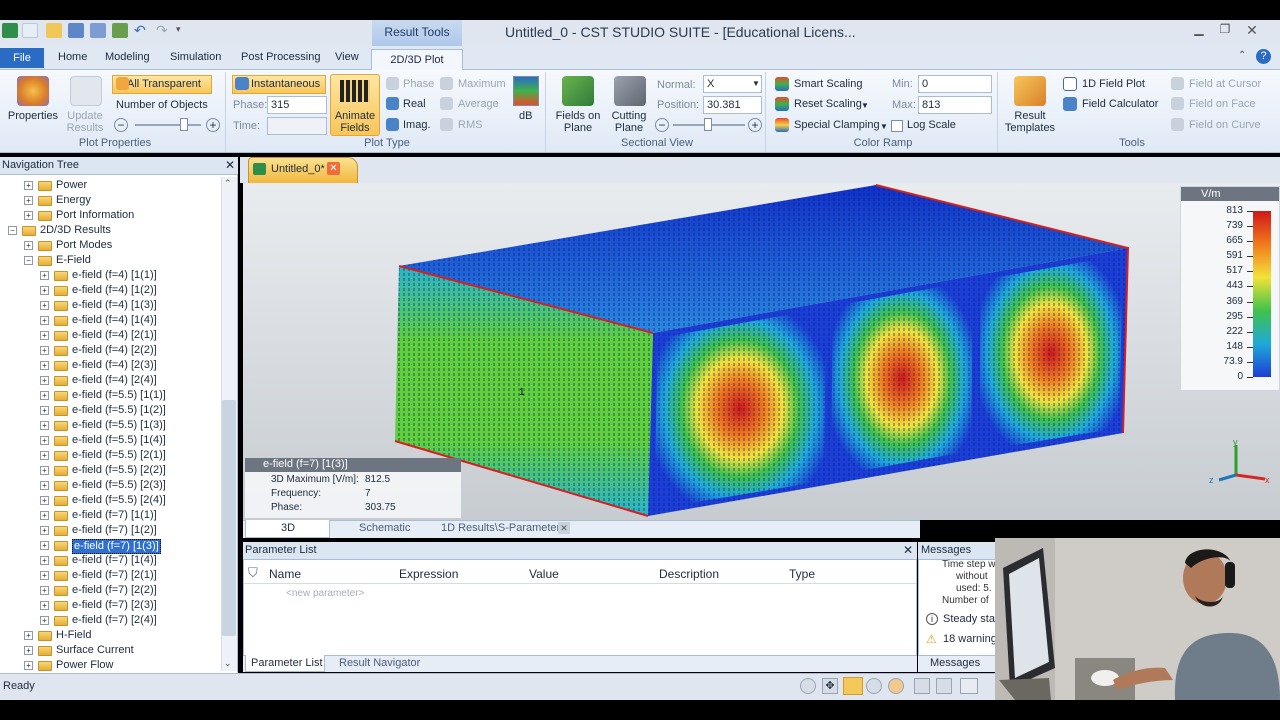 Image resolution: width=1280 pixels, height=720 pixels. What do you see at coordinates (253, 573) in the screenshot?
I see `filter-icon: ⛉` at bounding box center [253, 573].